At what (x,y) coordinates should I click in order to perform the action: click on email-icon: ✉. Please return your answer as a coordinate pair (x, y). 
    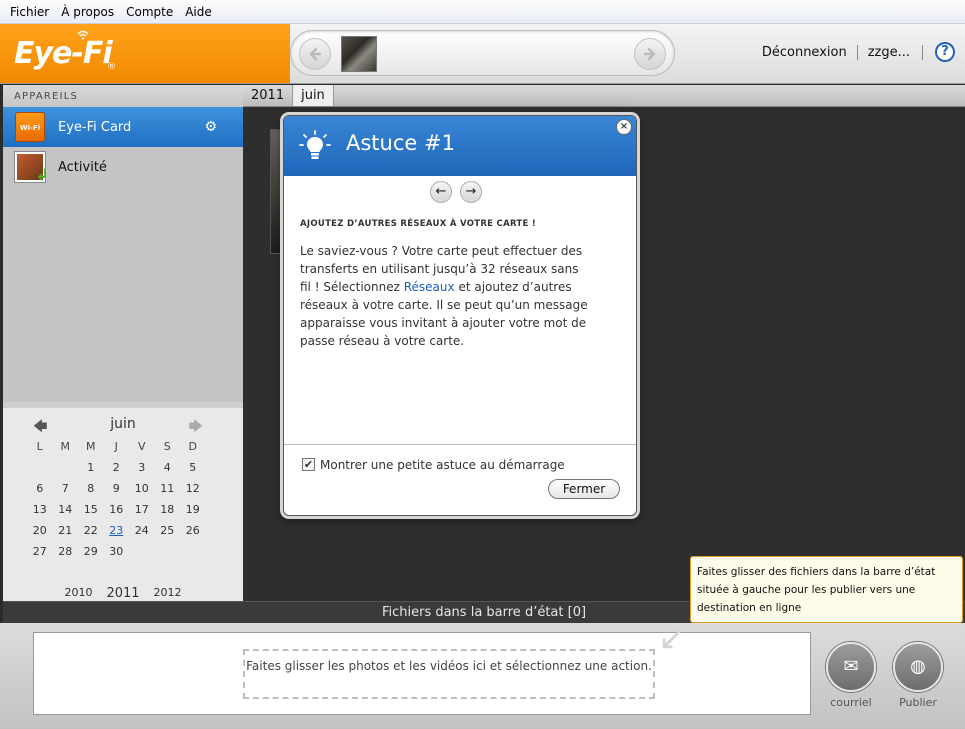
    Looking at the image, I should click on (851, 667).